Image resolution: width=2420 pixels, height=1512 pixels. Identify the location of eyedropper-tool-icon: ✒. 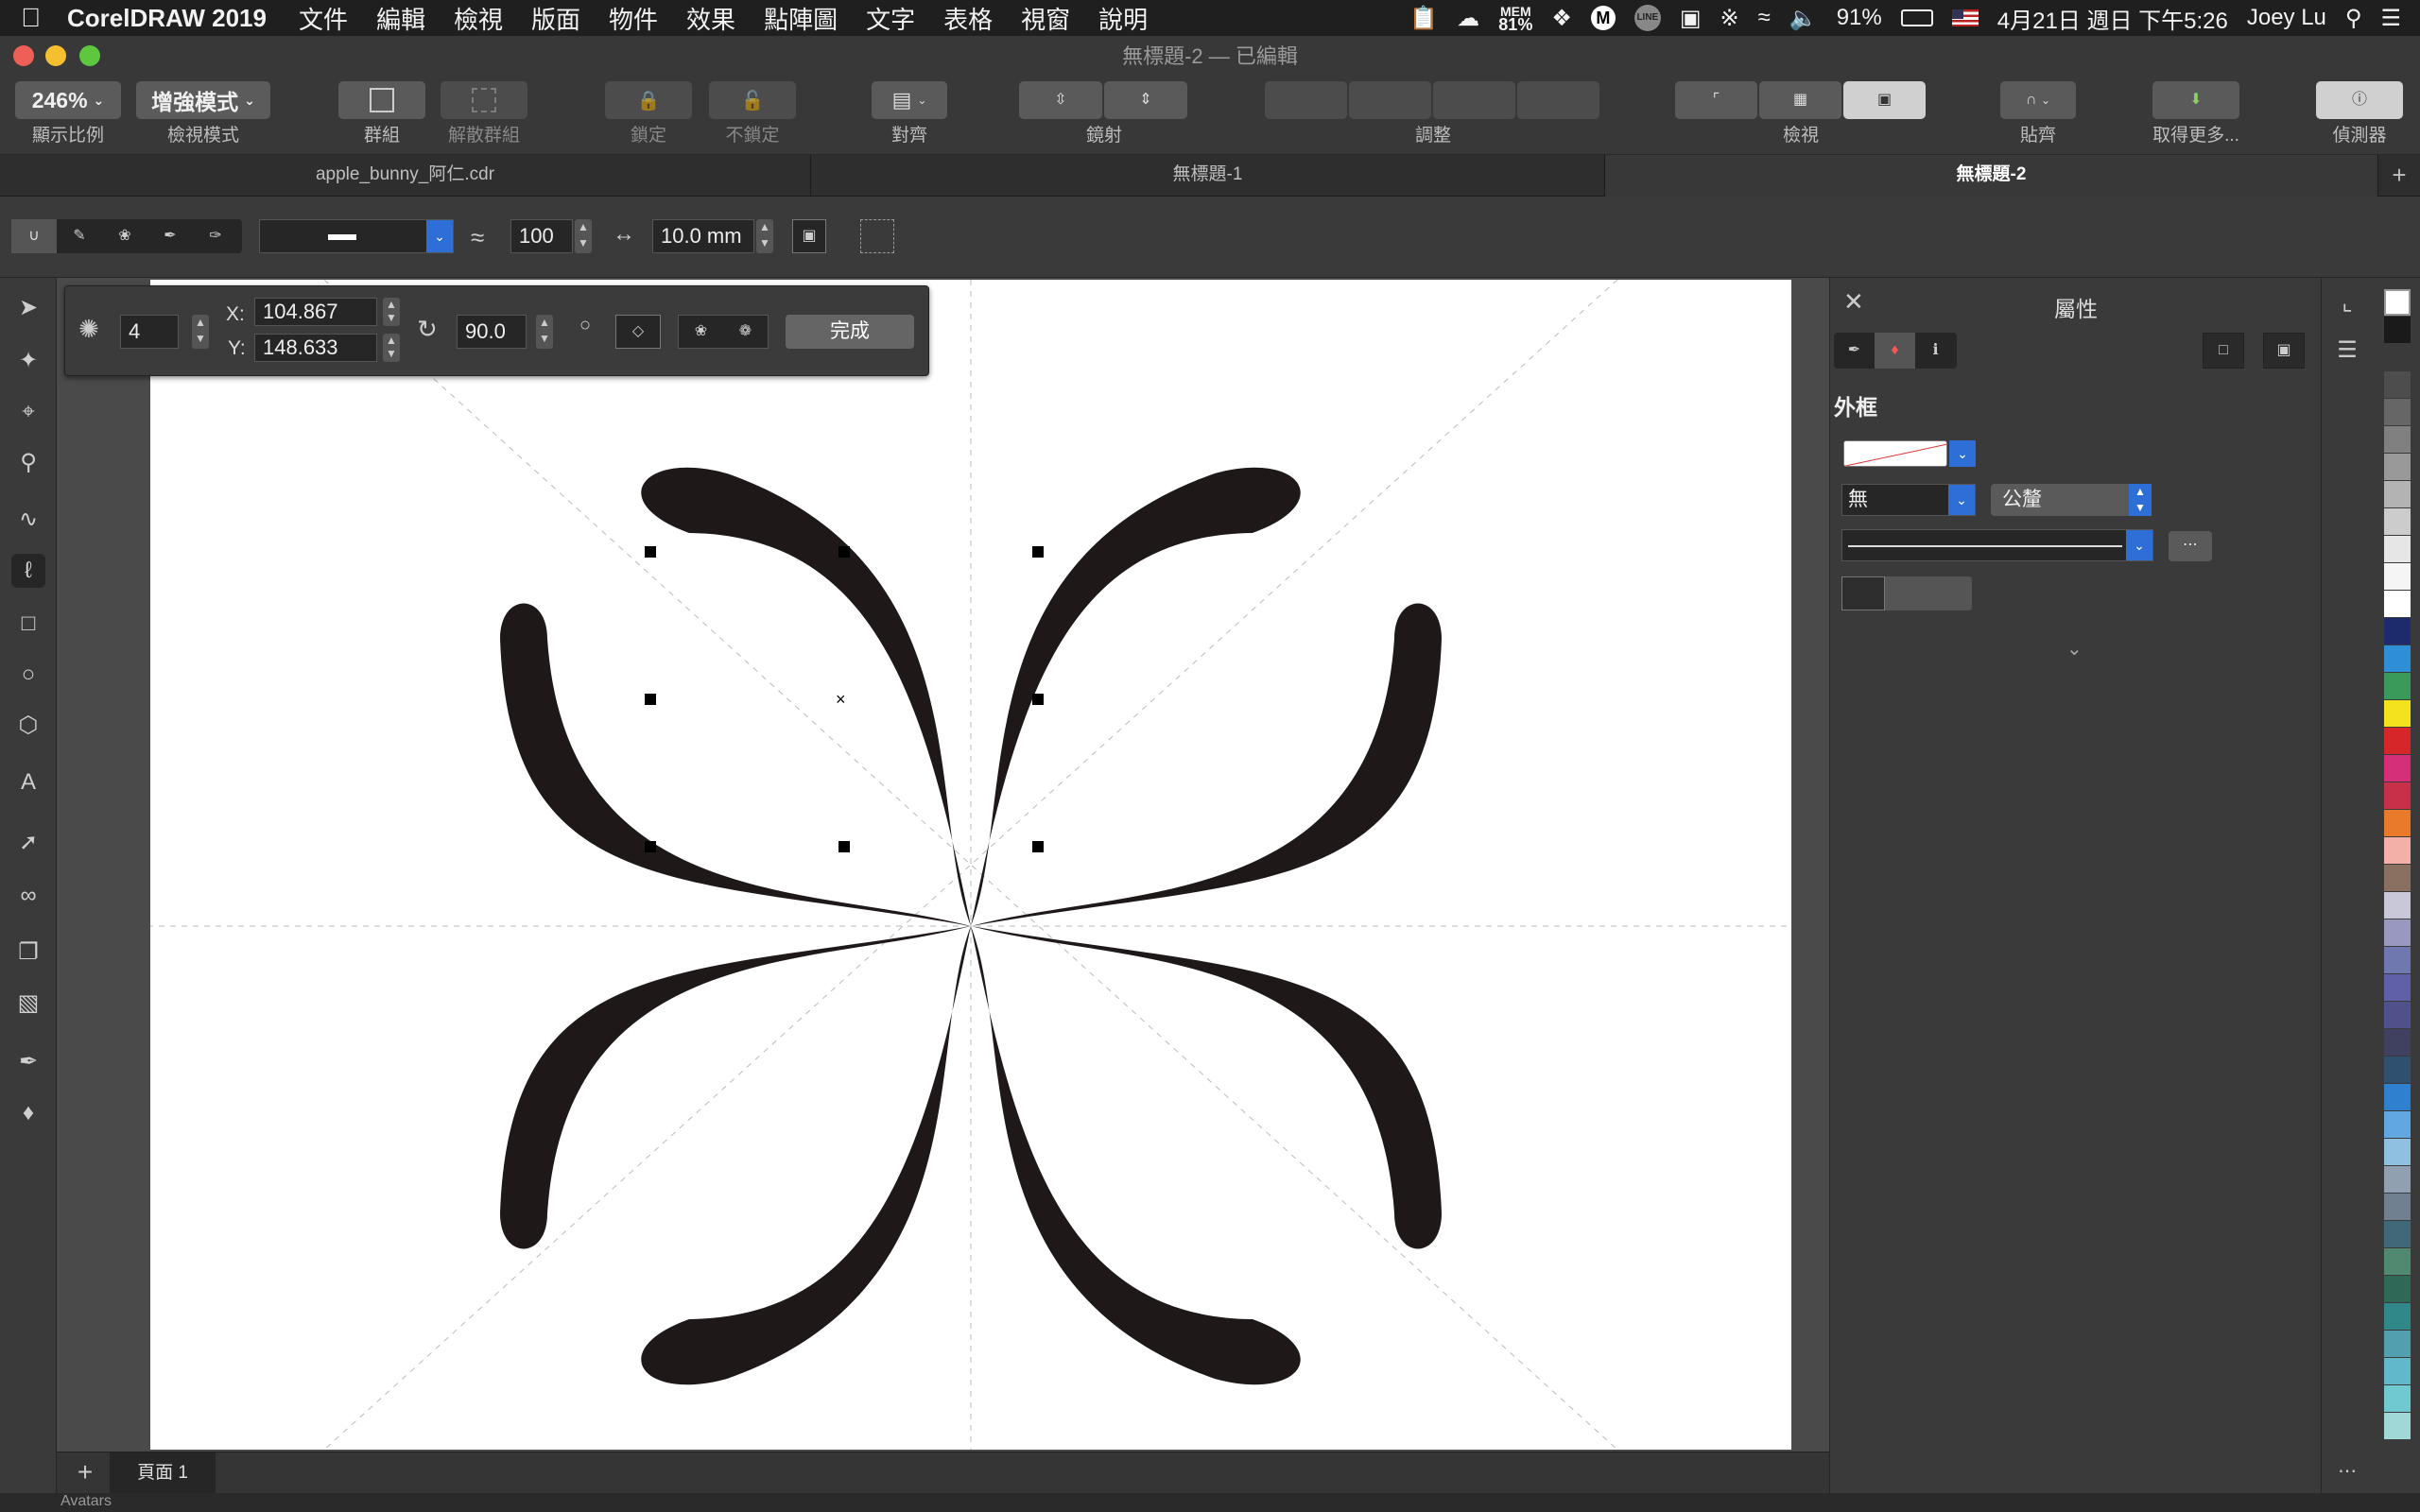
(28, 1062).